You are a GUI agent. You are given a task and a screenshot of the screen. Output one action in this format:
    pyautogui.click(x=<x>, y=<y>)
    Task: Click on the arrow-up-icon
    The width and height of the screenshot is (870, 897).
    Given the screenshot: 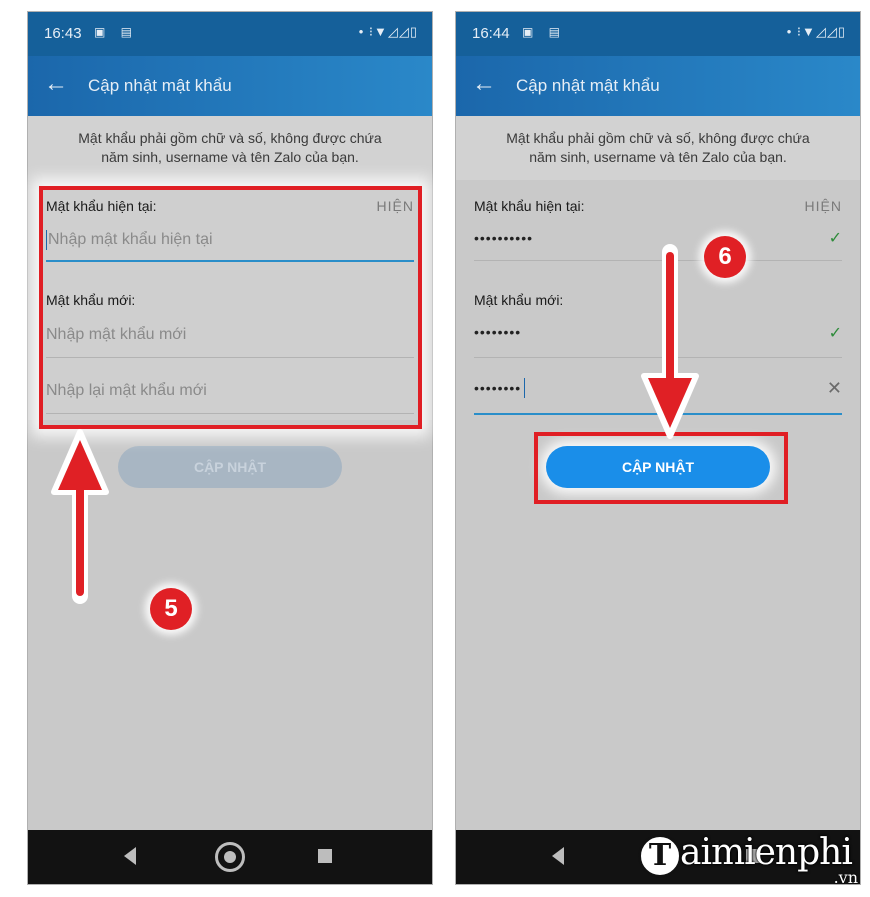 What is the action you would take?
    pyautogui.click(x=80, y=516)
    